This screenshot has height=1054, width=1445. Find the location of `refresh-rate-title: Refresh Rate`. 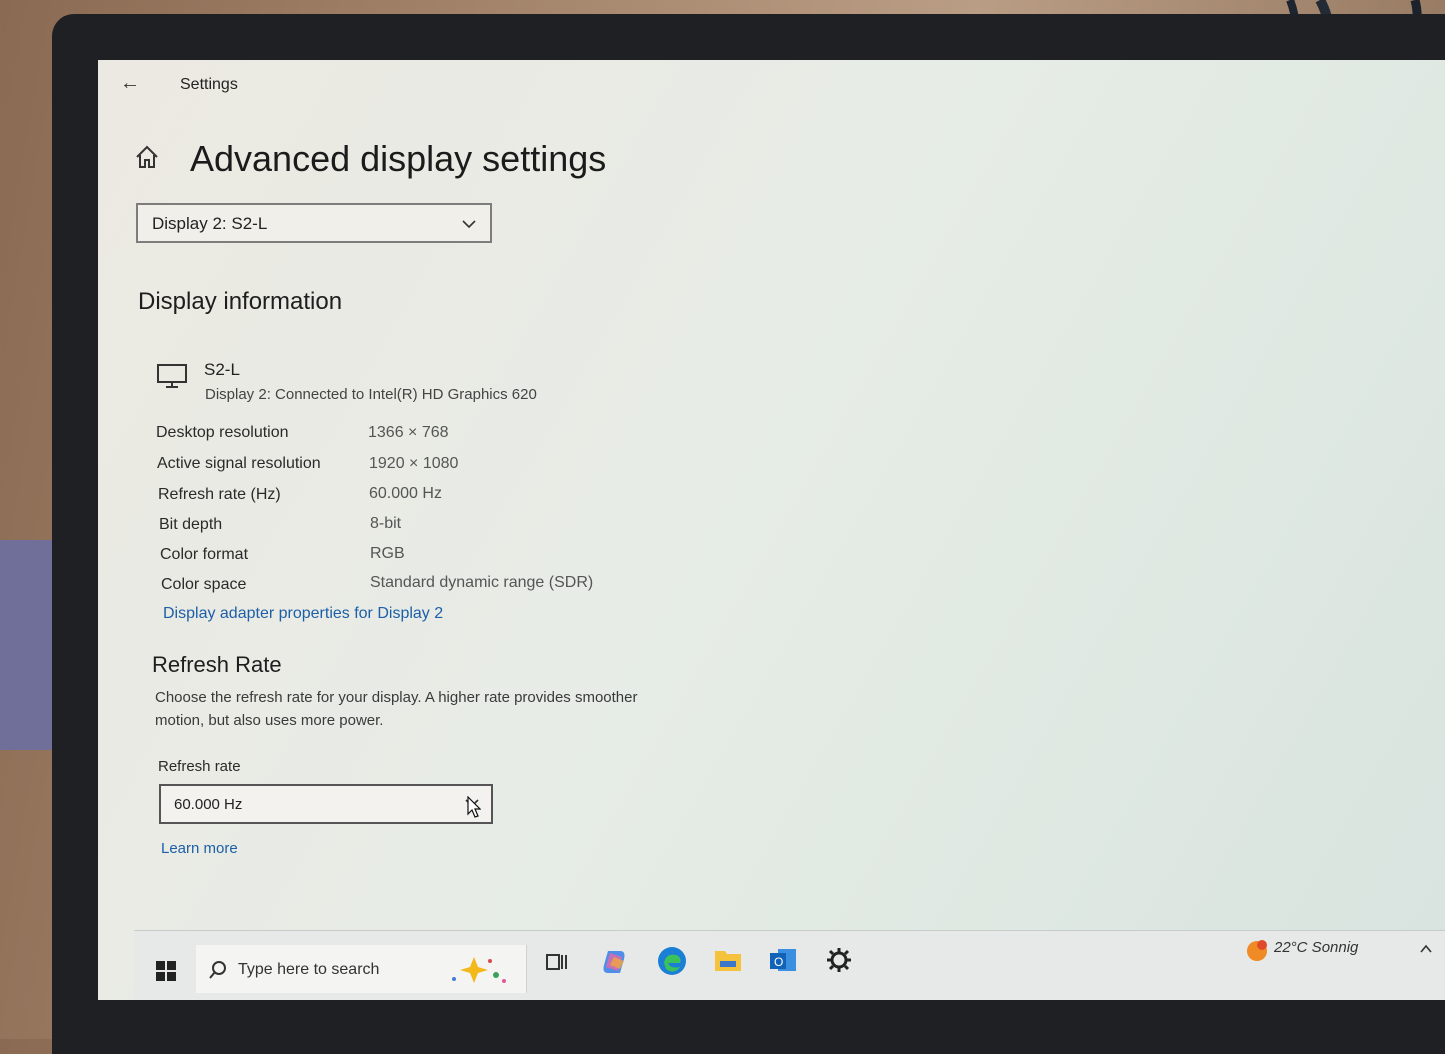

refresh-rate-title: Refresh Rate is located at coordinates (217, 664).